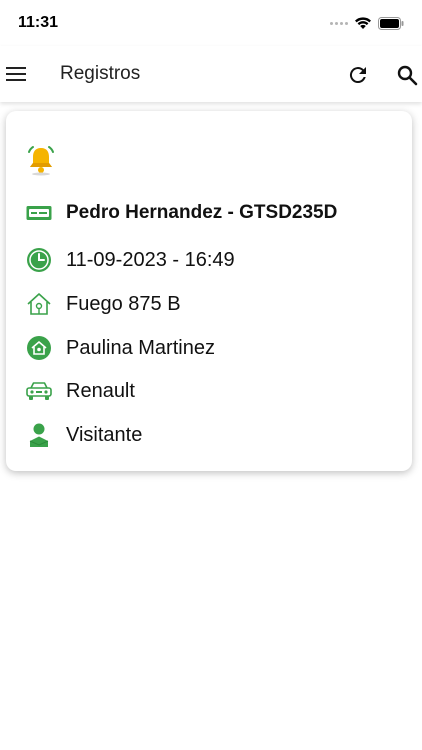  Describe the element at coordinates (100, 390) in the screenshot. I see `record-vehicle: Renault` at that location.